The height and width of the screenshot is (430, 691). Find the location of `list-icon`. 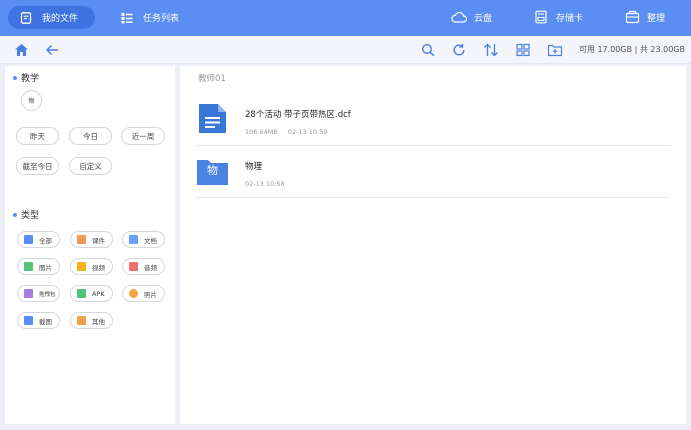

list-icon is located at coordinates (127, 18).